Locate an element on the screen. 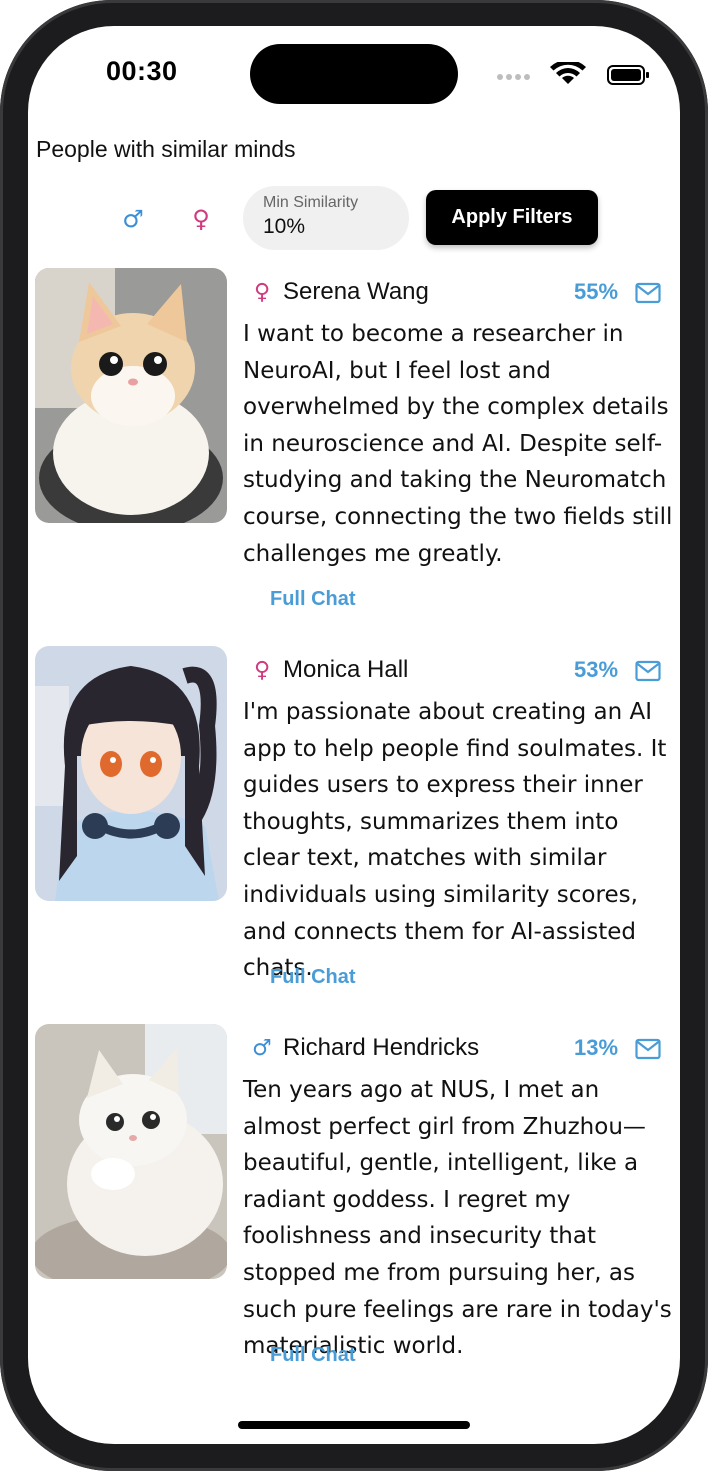  status-time: 00:30 is located at coordinates (142, 71).